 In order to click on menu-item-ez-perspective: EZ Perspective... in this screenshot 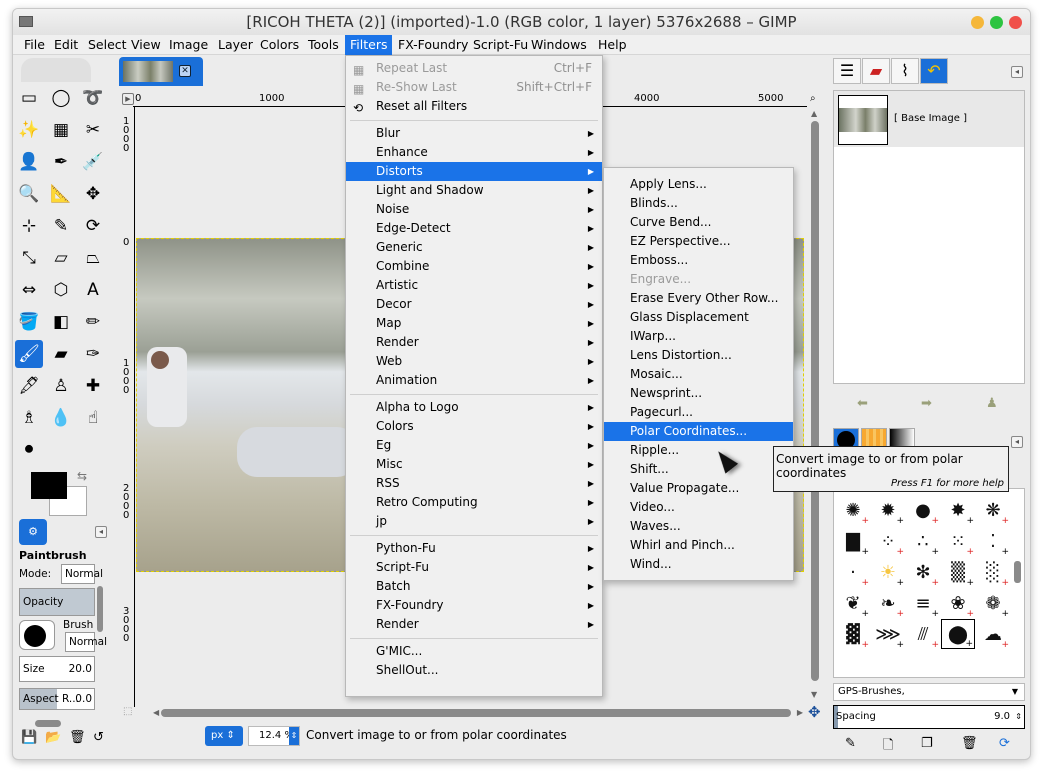, I will do `click(698, 241)`.